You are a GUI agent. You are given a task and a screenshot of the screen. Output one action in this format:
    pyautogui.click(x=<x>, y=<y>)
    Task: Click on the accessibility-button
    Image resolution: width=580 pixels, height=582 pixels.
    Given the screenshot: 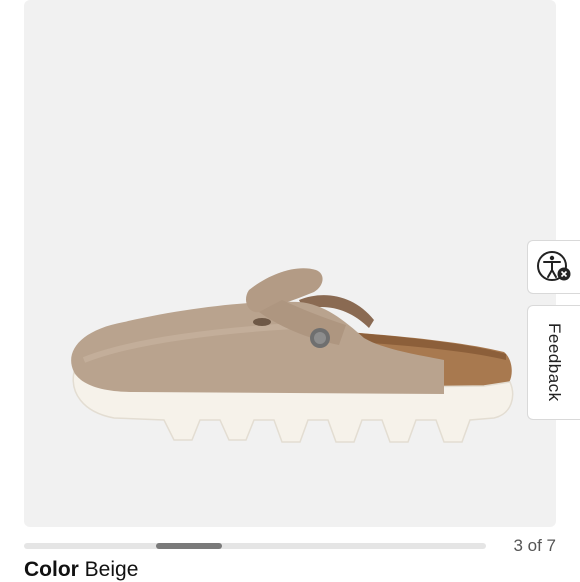 What is the action you would take?
    pyautogui.click(x=553, y=267)
    